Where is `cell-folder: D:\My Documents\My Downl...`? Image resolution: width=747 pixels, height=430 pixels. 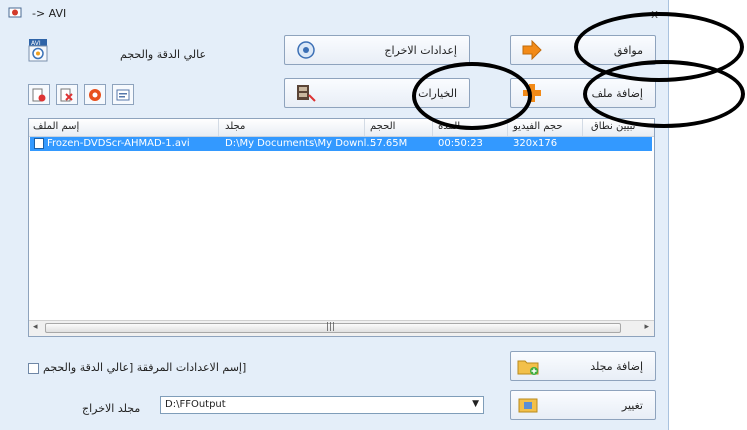 cell-folder: D:\My Documents\My Downl... is located at coordinates (300, 143).